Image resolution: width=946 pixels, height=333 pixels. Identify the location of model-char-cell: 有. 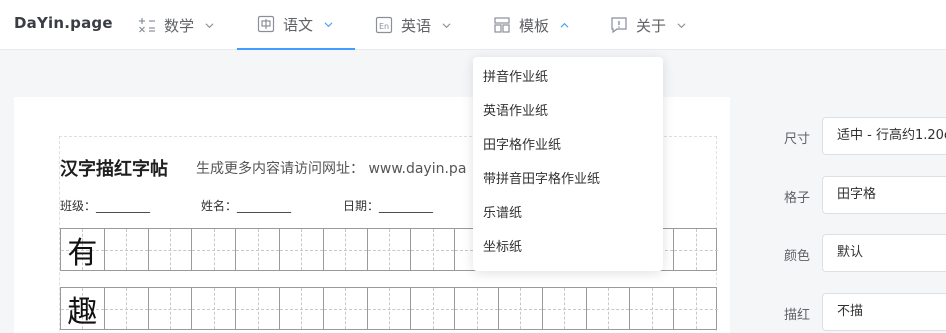
(83, 250).